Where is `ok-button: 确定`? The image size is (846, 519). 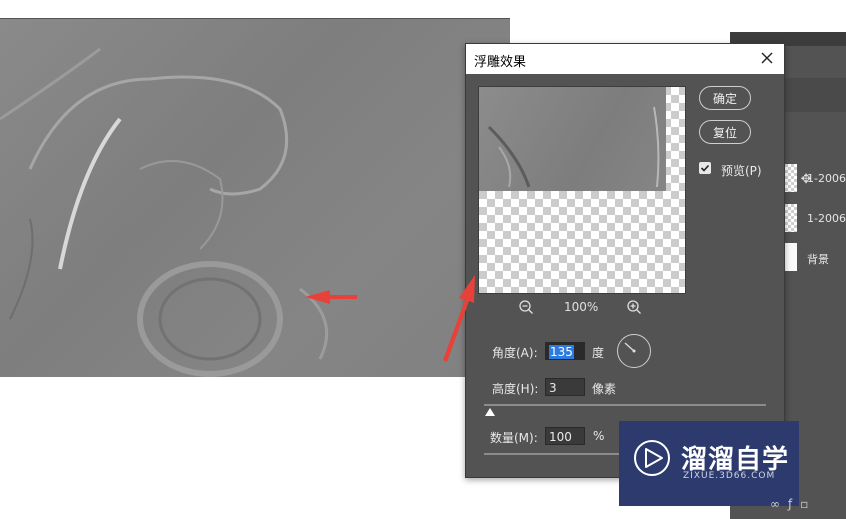 ok-button: 确定 is located at coordinates (725, 98).